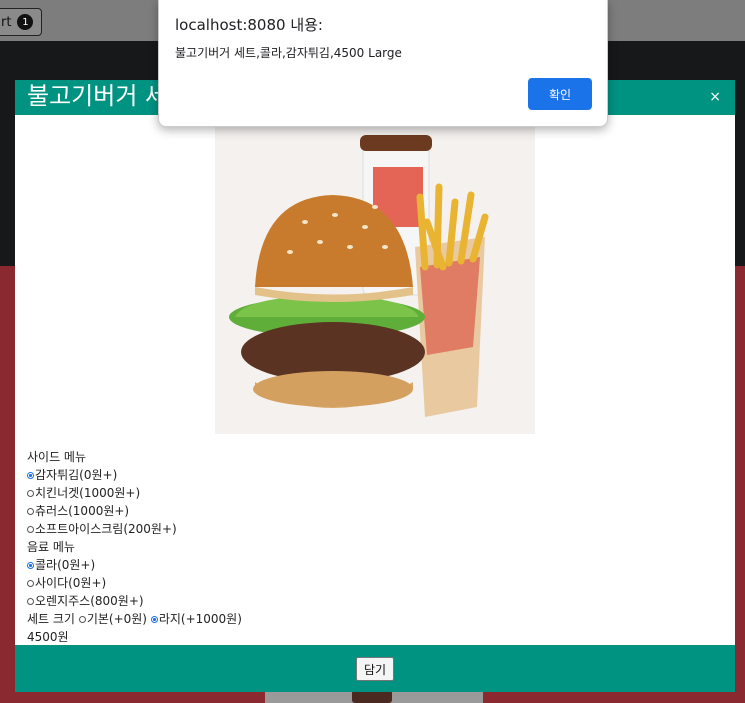  I want to click on alert-origin: localhost:8080 내용:, so click(249, 25).